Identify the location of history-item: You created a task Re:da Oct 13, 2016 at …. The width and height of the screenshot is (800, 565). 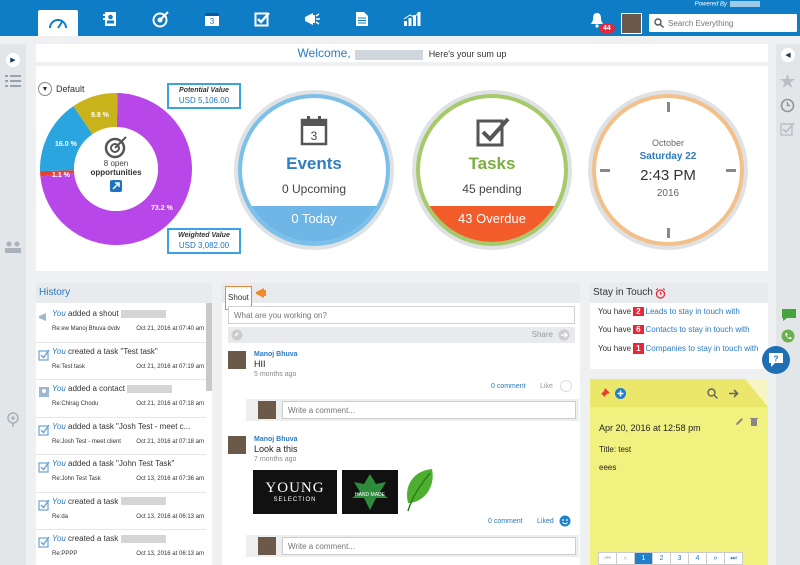
(121, 511).